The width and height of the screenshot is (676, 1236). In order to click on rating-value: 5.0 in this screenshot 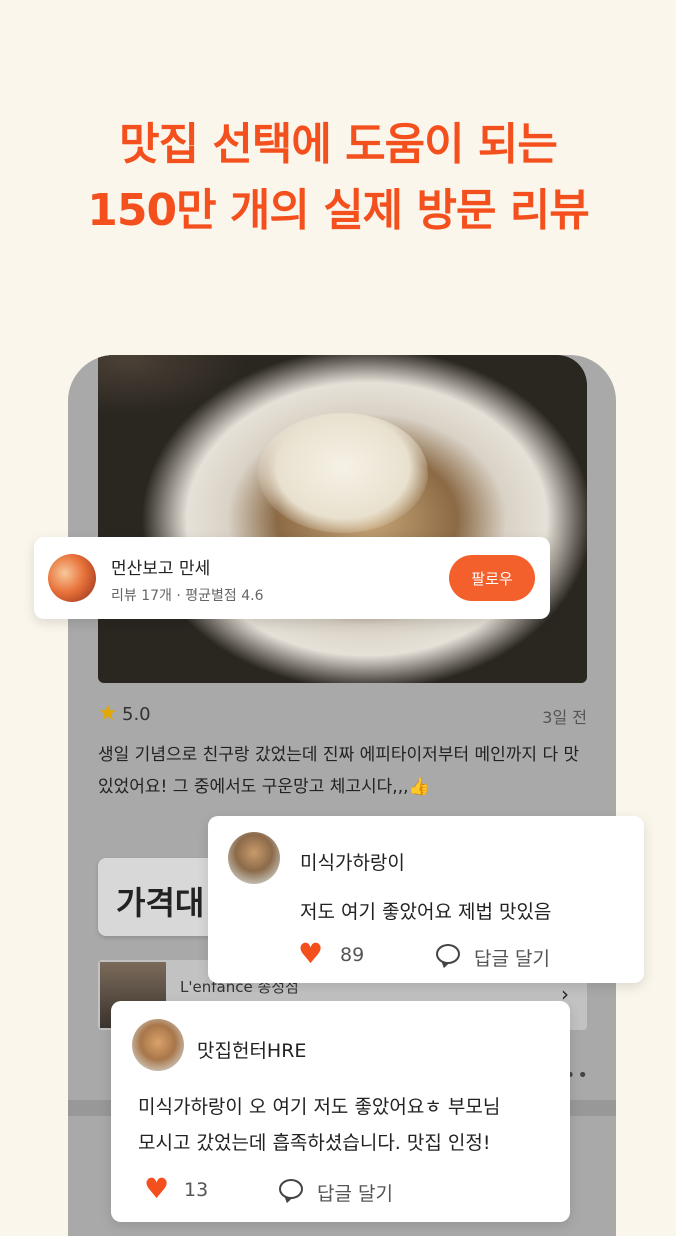, I will do `click(136, 714)`.